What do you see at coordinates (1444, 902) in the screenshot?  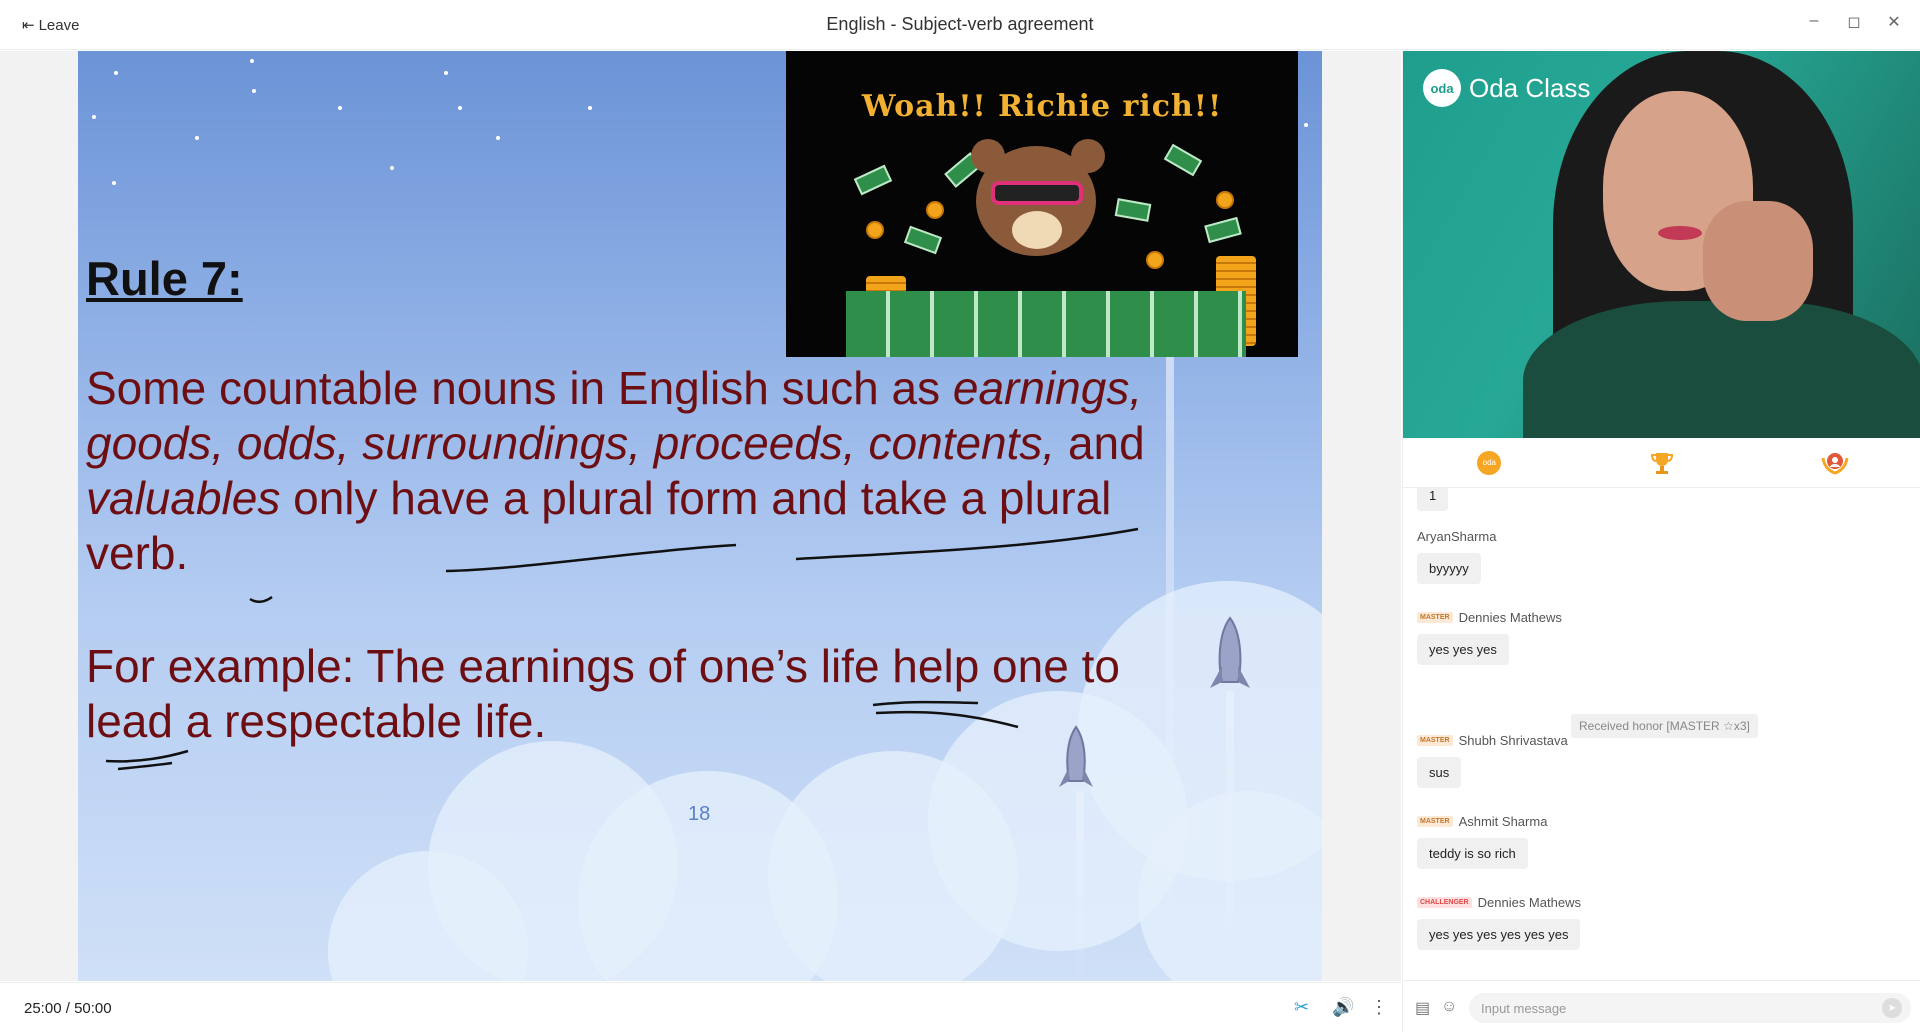 I see `challenger-badge: CHALLENGER` at bounding box center [1444, 902].